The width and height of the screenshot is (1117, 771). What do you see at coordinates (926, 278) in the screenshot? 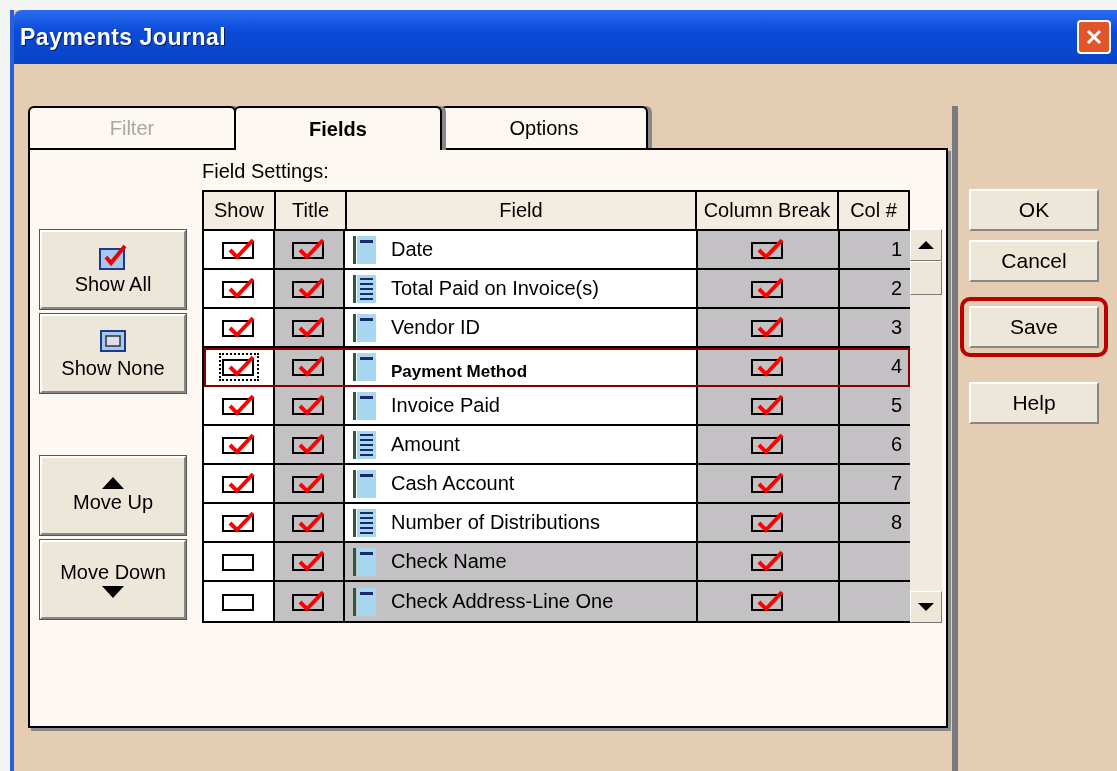
I see `scroll-thumb` at bounding box center [926, 278].